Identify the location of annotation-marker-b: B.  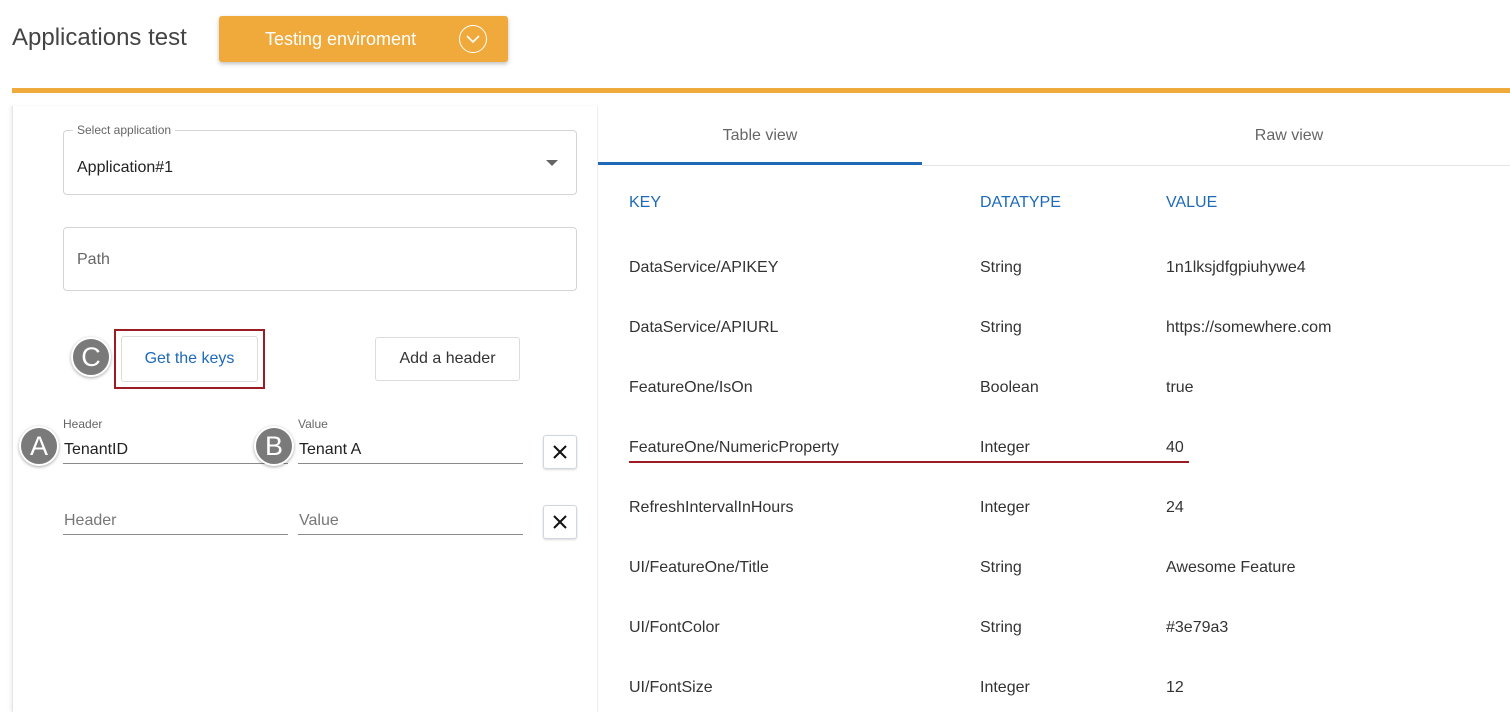
(274, 446).